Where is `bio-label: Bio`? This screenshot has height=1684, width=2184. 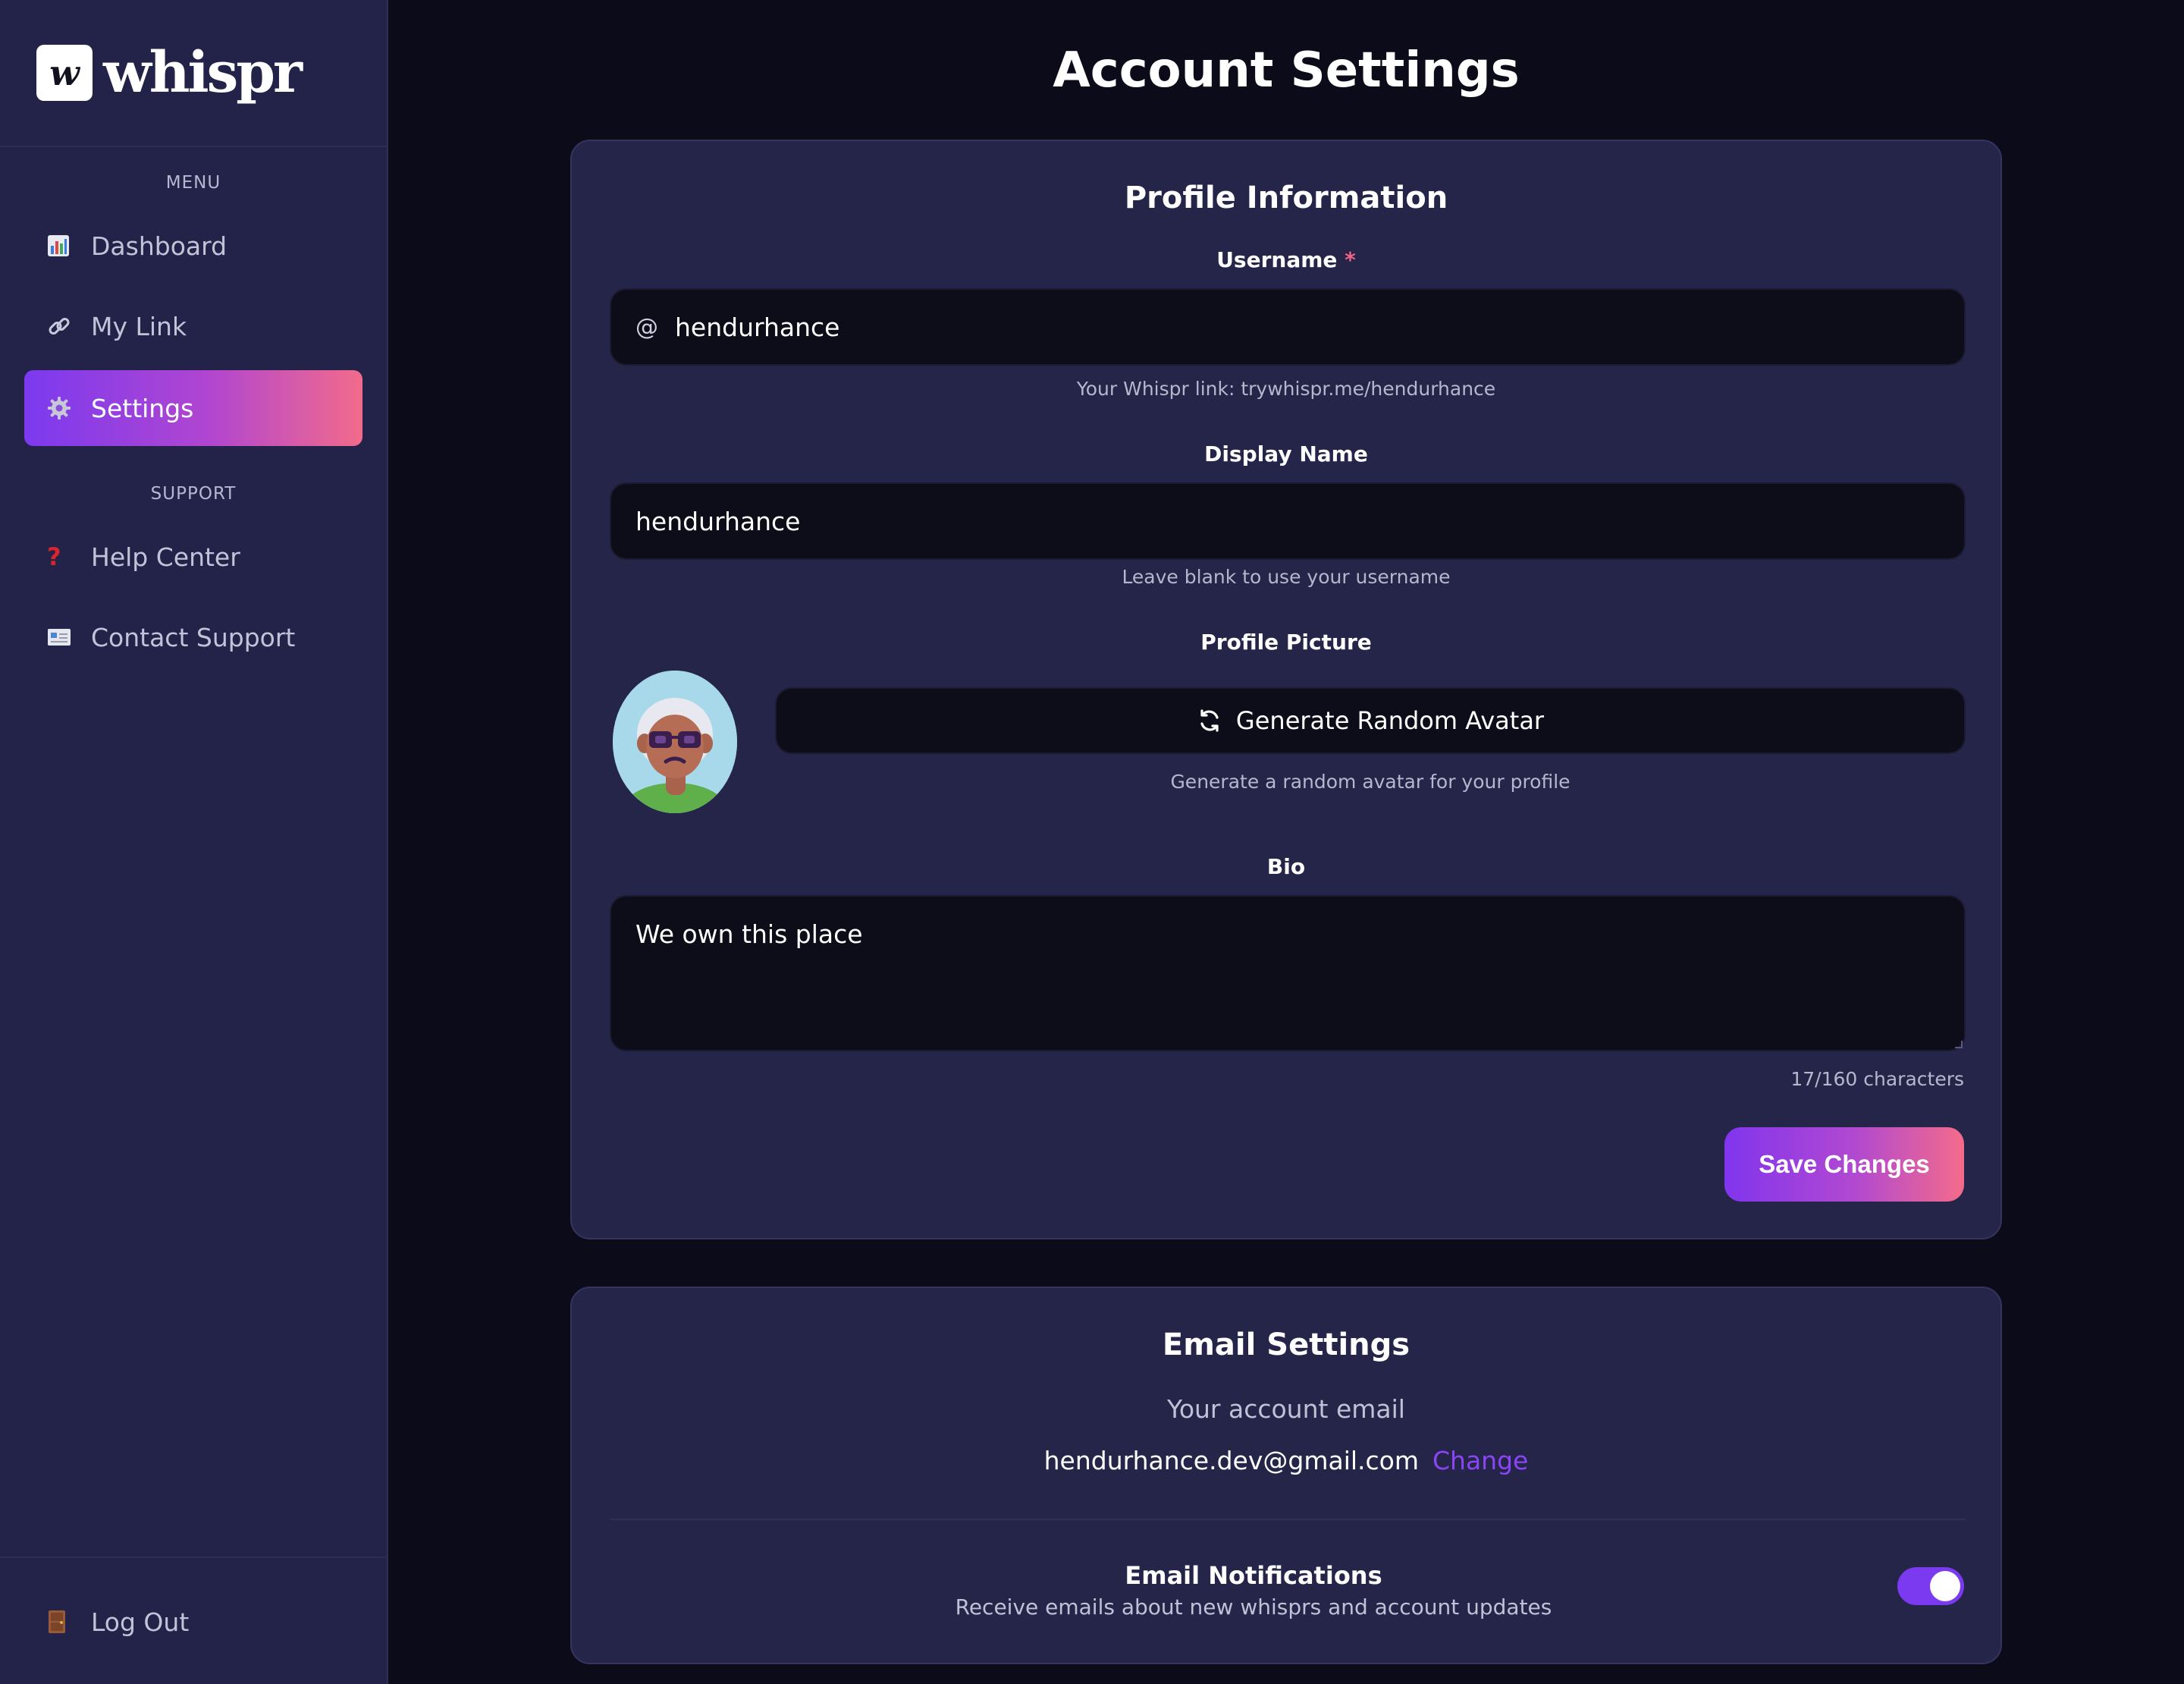 bio-label: Bio is located at coordinates (1286, 866).